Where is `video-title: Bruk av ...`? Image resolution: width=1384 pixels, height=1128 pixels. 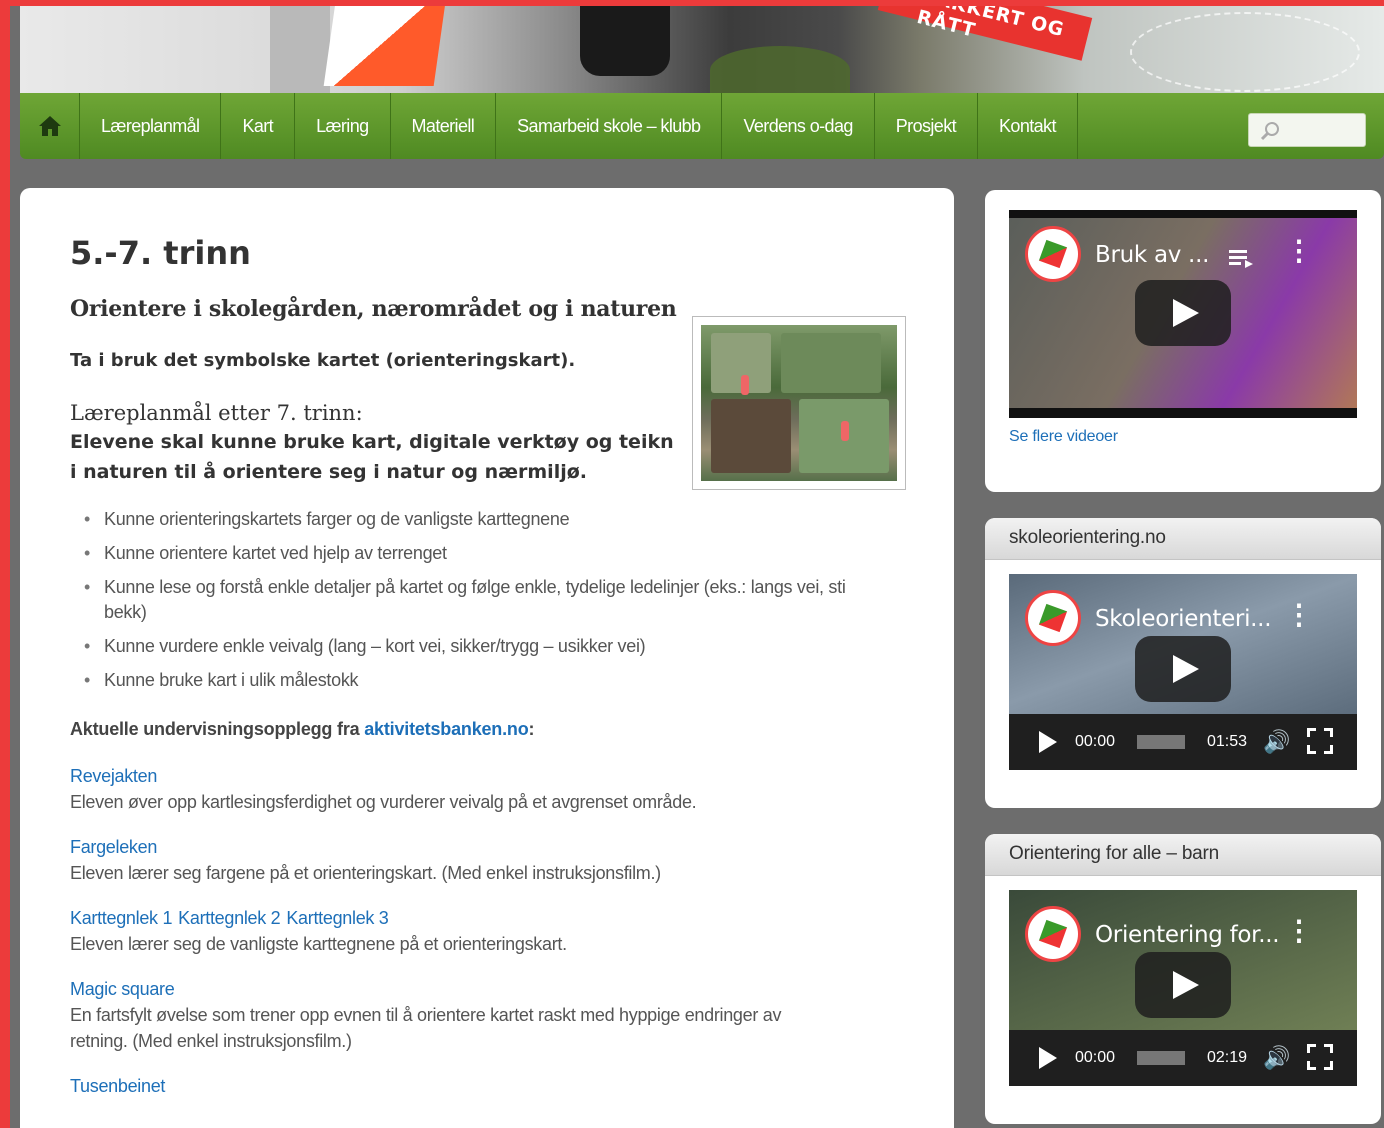 video-title: Bruk av ... is located at coordinates (1152, 255).